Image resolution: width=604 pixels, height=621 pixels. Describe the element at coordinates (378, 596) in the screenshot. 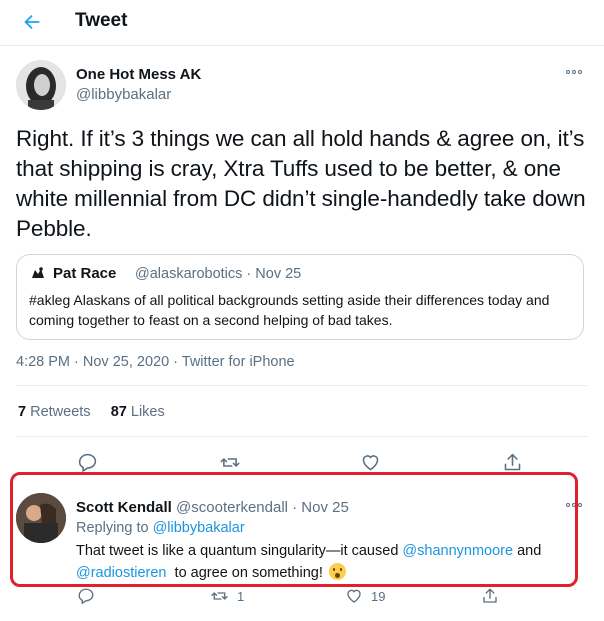

I see `like-count: 19` at that location.